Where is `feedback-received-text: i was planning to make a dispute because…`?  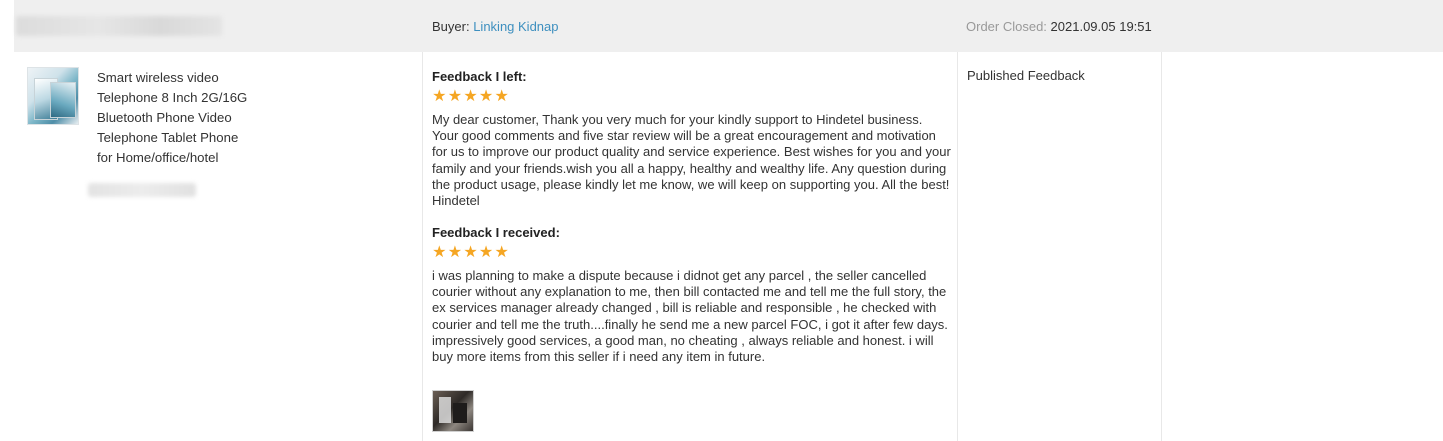
feedback-received-text: i was planning to make a dispute because… is located at coordinates (690, 316).